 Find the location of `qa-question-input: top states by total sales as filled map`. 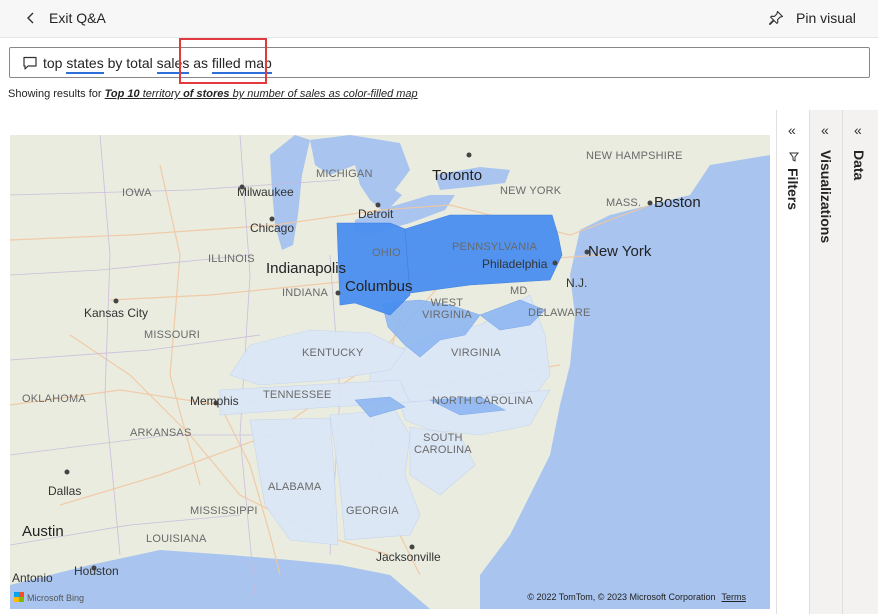

qa-question-input: top states by total sales as filled map is located at coordinates (439, 62).